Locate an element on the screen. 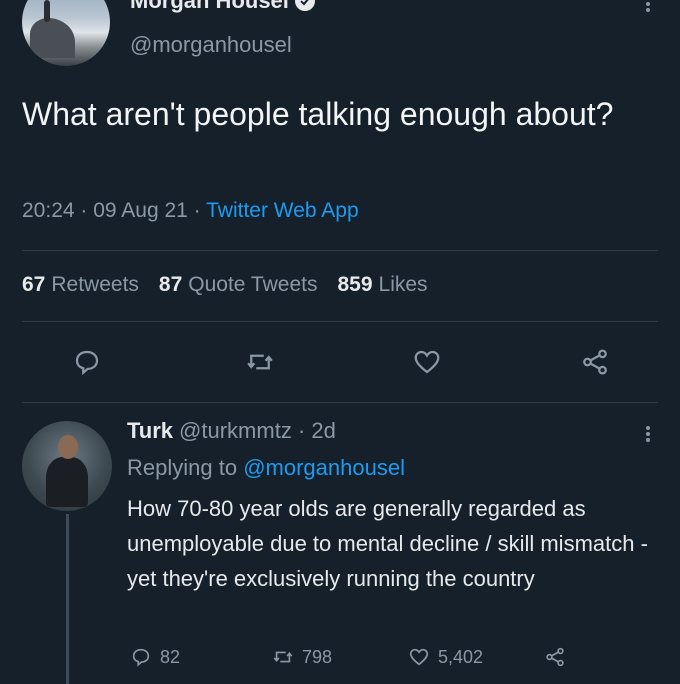 The height and width of the screenshot is (684, 680). reply-retweets-button: 798 is located at coordinates (302, 657).